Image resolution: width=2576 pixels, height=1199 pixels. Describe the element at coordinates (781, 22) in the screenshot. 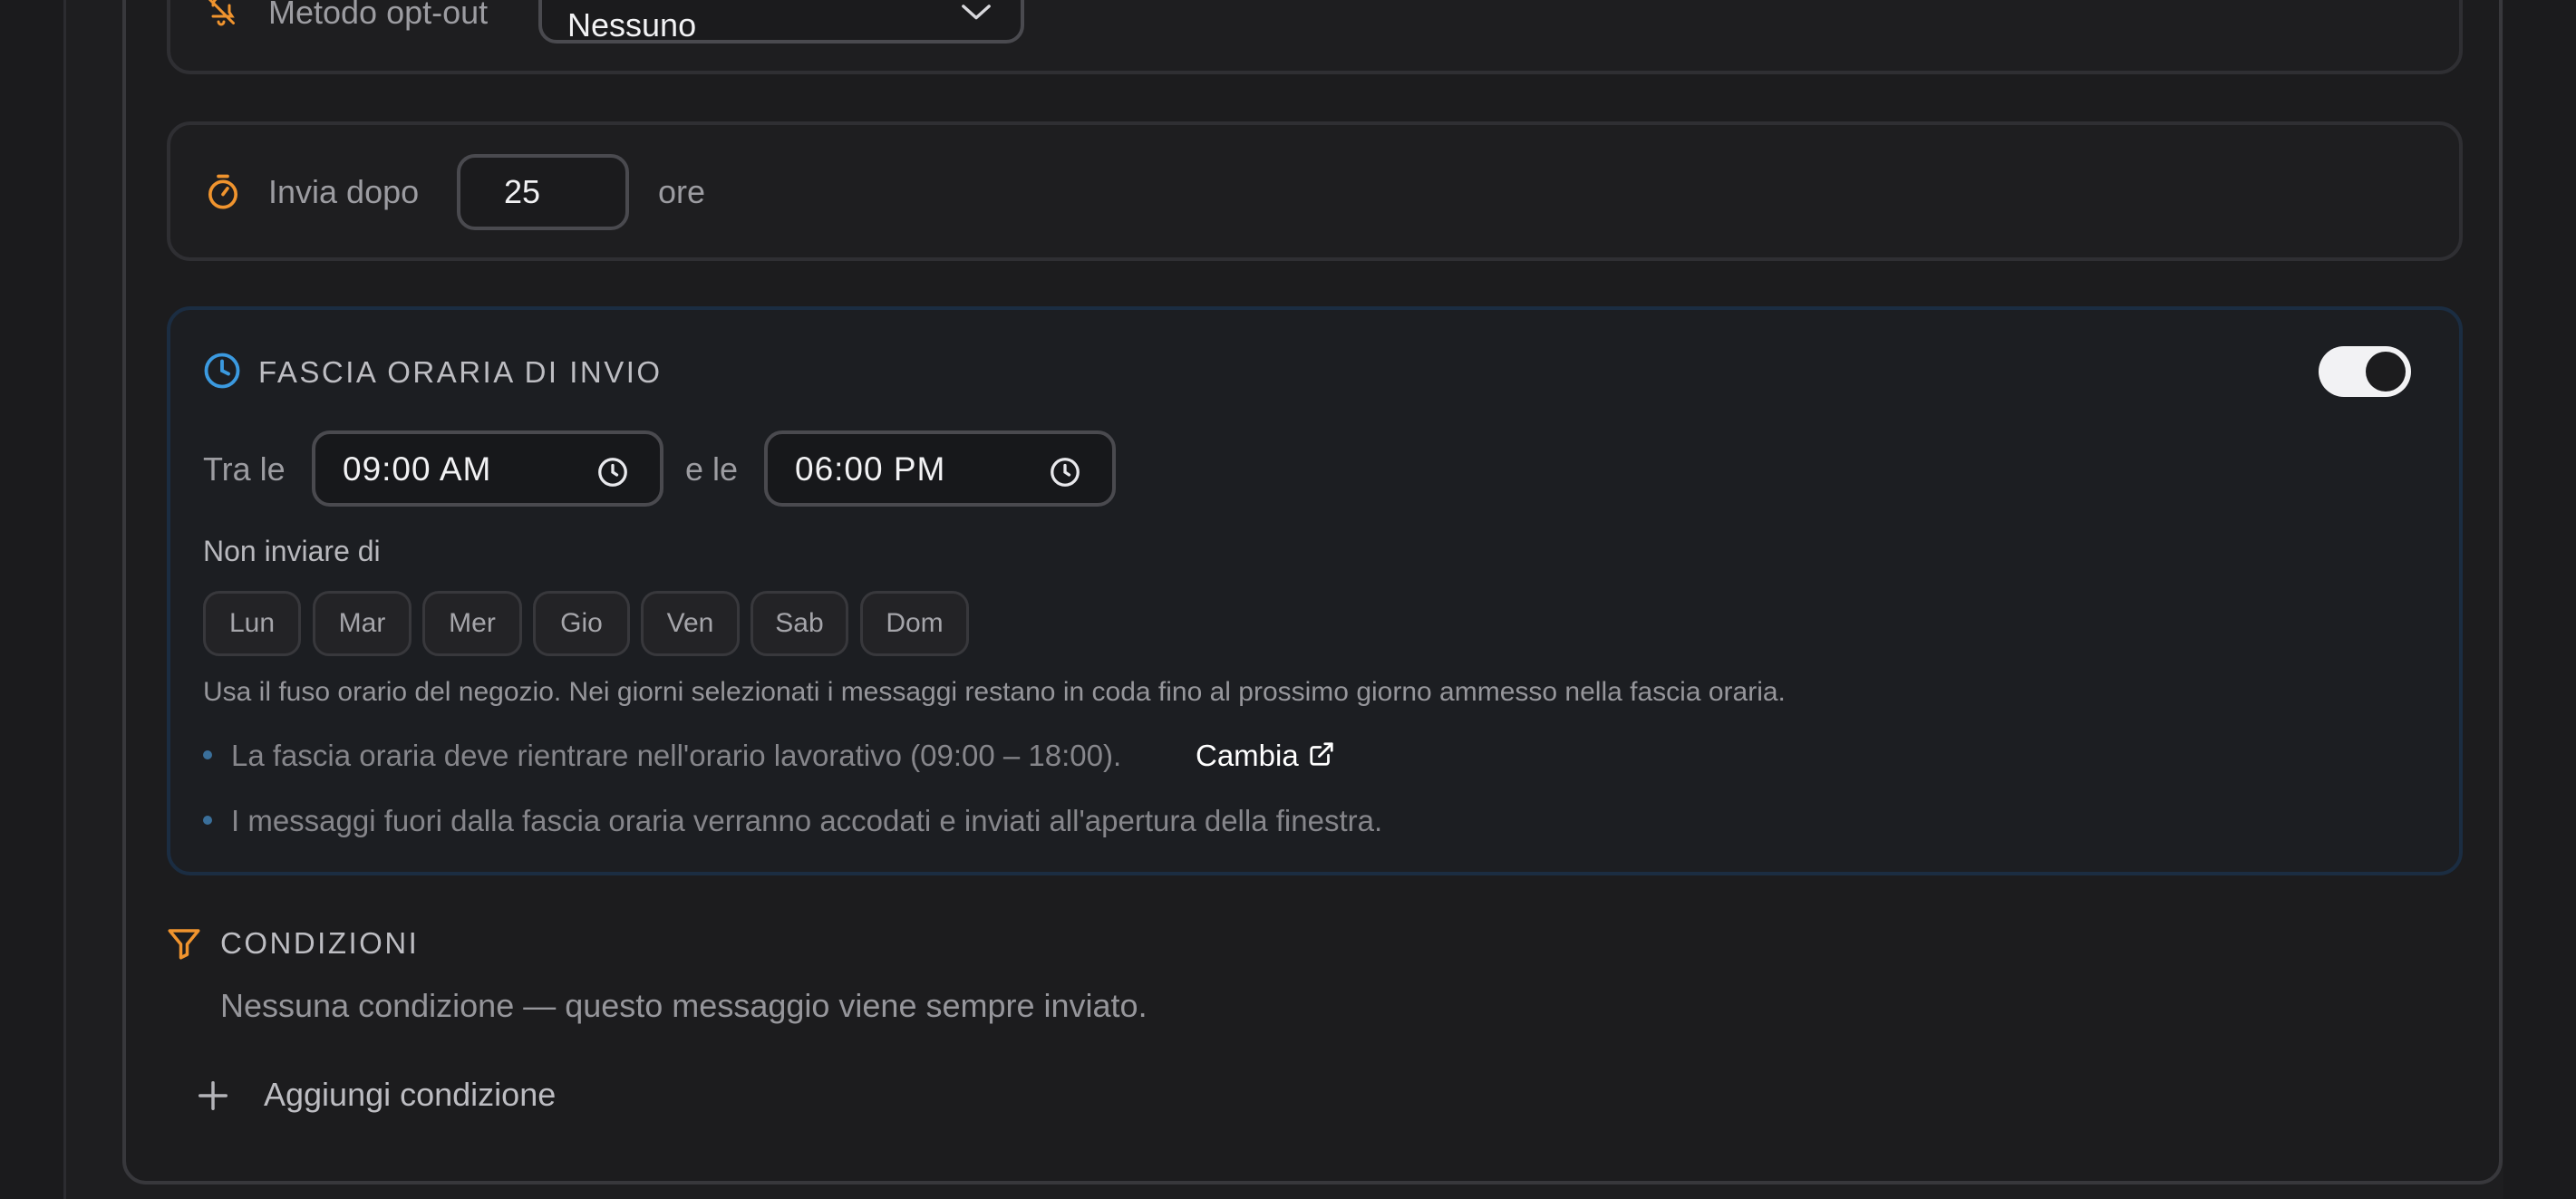

I see `optout-select: Nessuno` at that location.